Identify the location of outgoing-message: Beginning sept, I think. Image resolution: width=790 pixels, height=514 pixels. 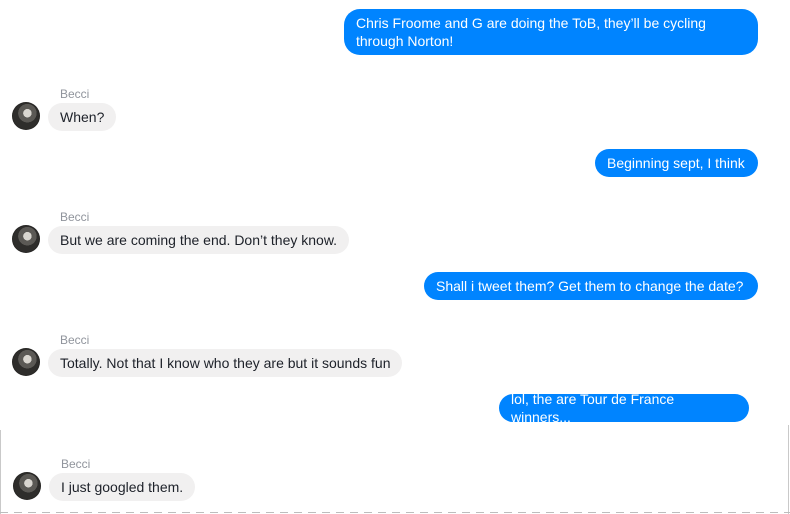
(676, 163).